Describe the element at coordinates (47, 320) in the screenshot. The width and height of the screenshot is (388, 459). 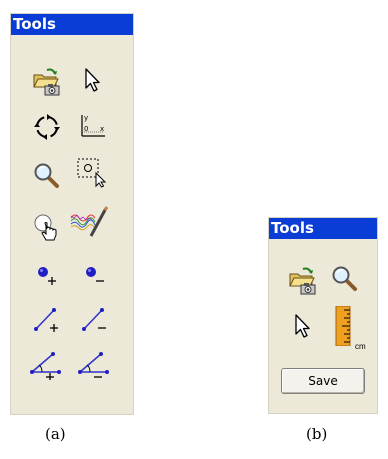
I see `add-line-icon` at that location.